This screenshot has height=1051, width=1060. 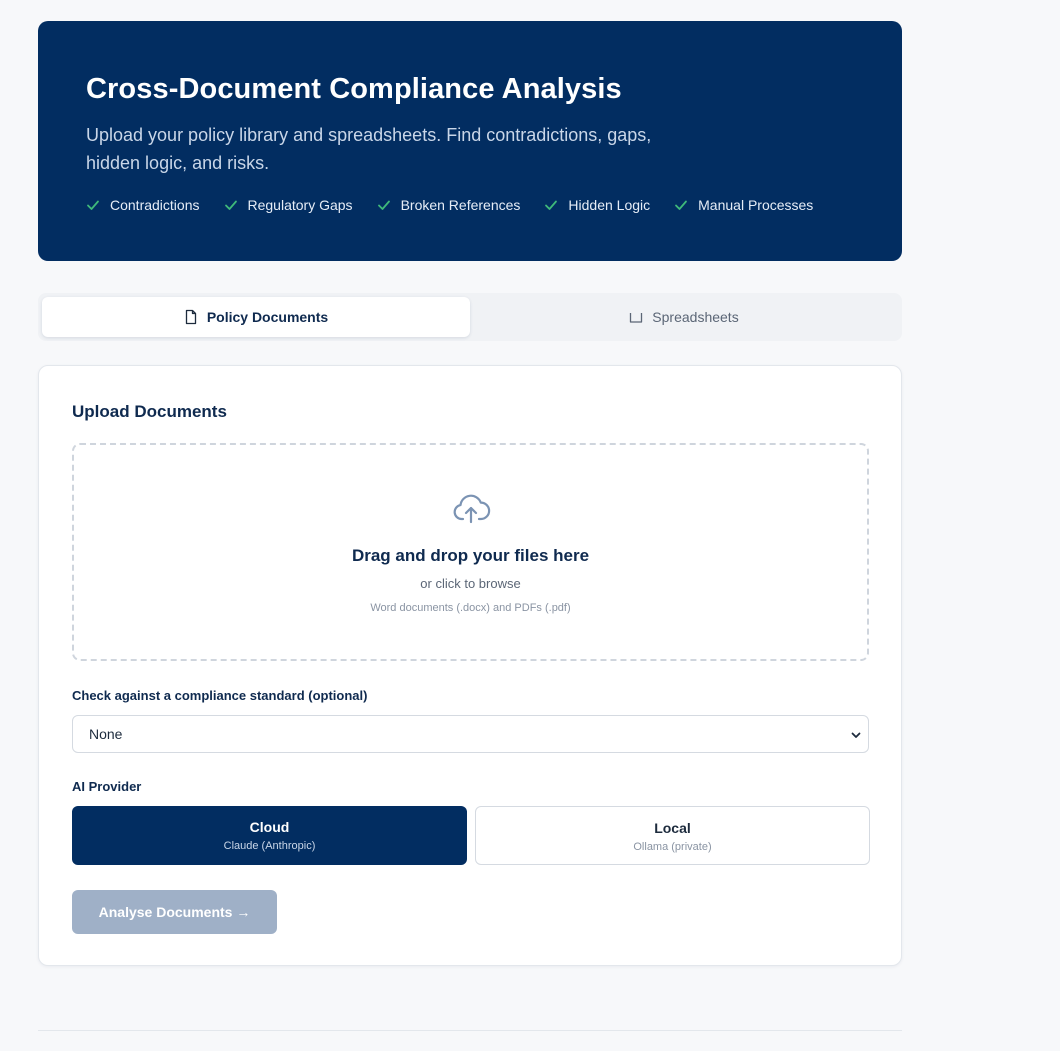 I want to click on tab-label: Policy Documents, so click(x=267, y=317).